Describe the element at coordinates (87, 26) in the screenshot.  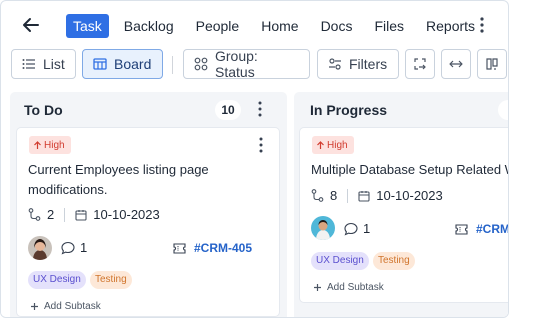
I see `tab-task: Task` at that location.